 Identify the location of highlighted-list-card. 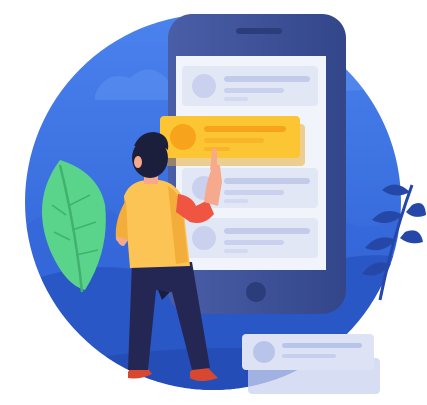
(232, 141).